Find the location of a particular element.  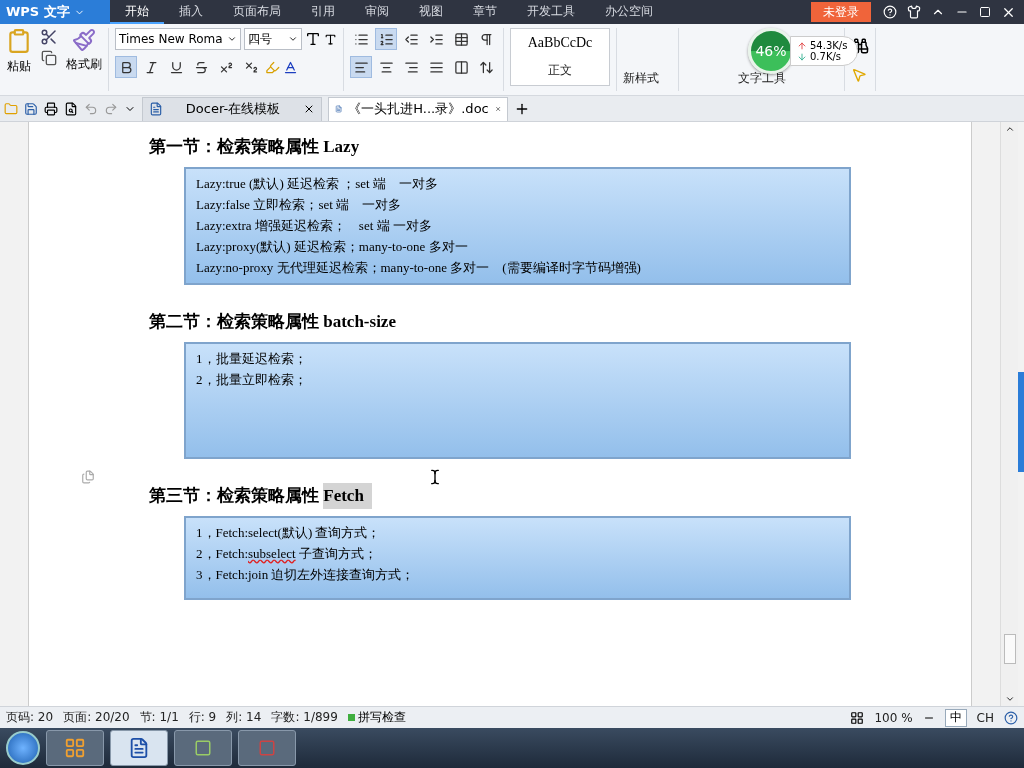

font-size-field: 四号 is located at coordinates (273, 39).